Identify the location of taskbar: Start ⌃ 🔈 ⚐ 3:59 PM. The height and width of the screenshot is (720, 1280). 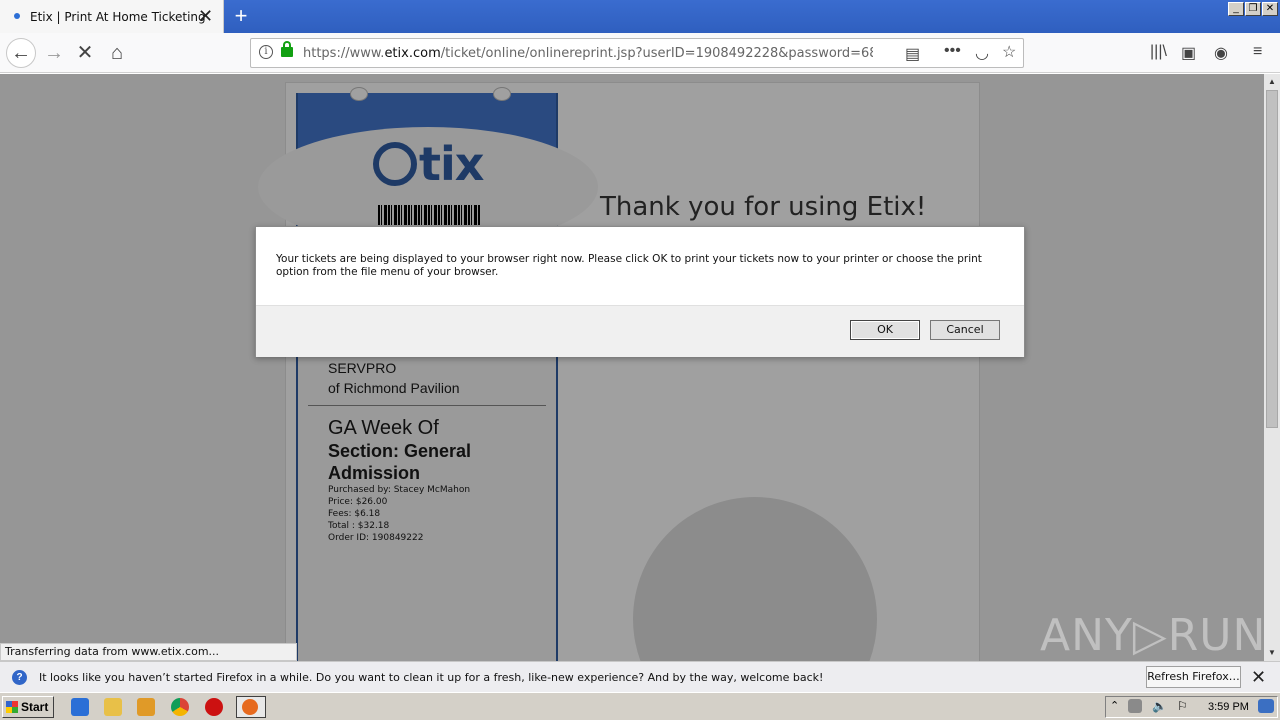
(640, 706).